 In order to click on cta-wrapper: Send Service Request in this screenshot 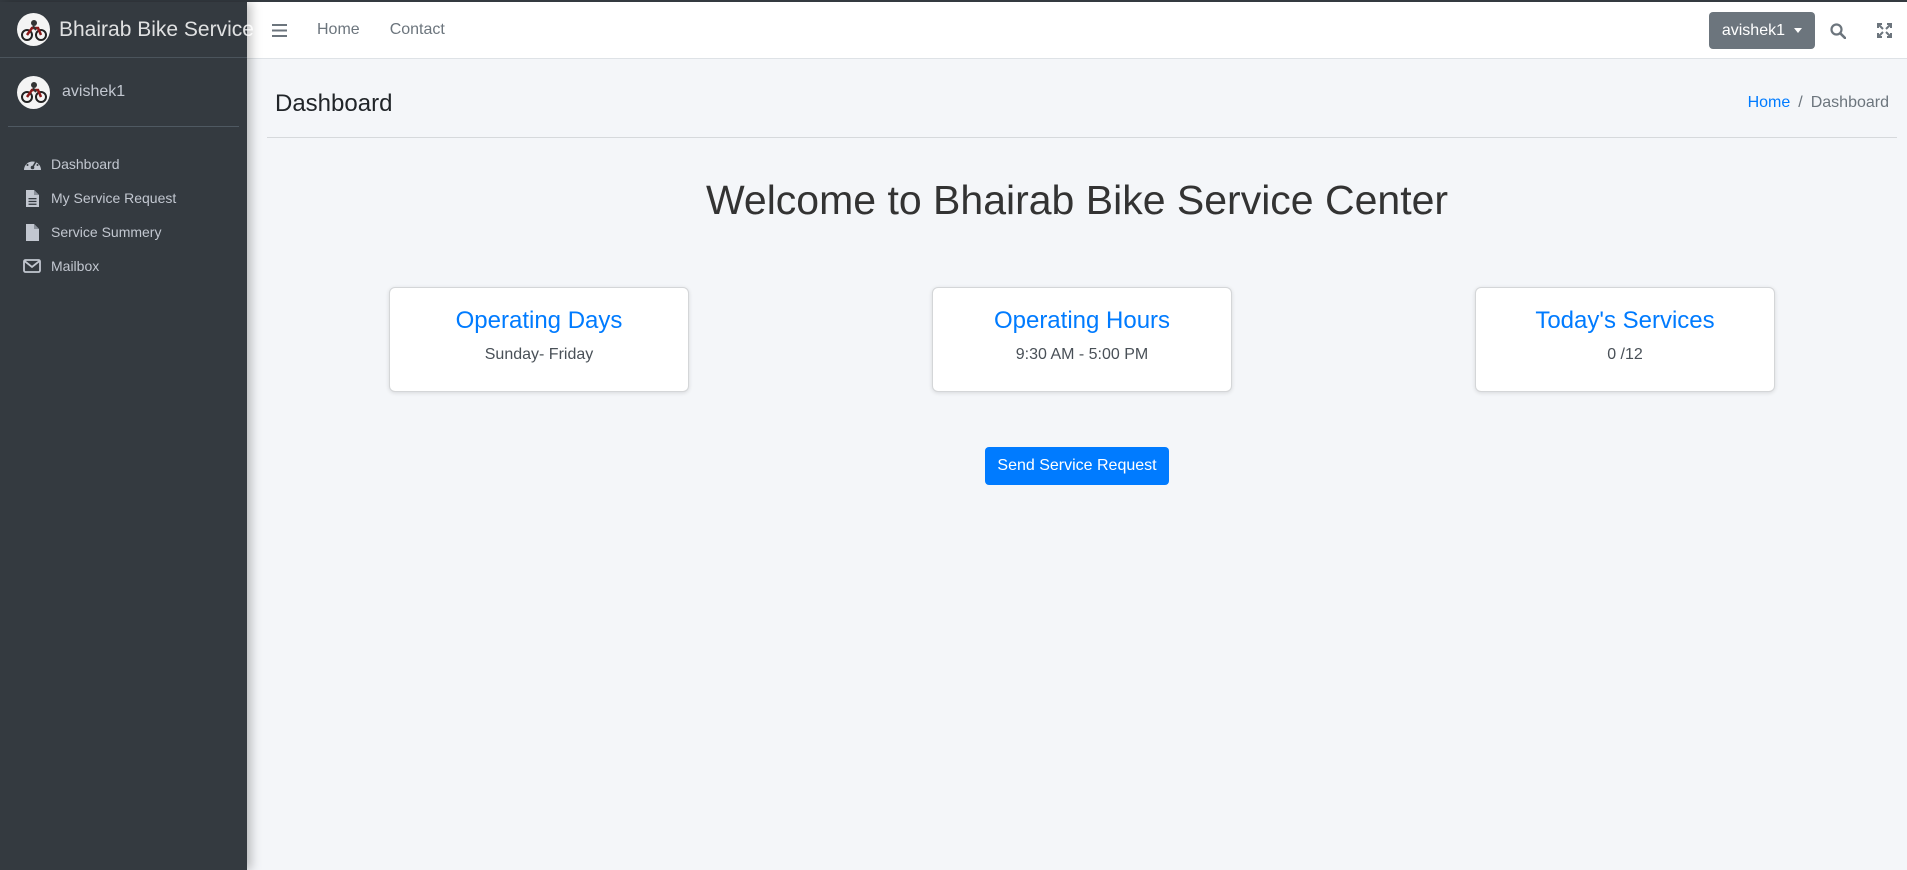, I will do `click(1077, 466)`.